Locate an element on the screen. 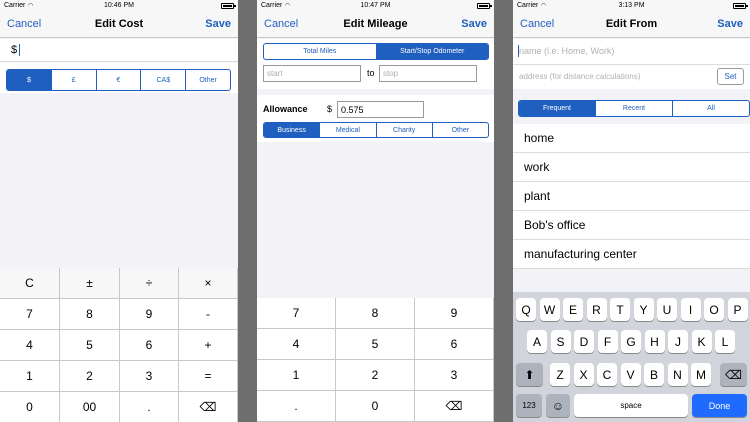  keypad-key: ± is located at coordinates (90, 283).